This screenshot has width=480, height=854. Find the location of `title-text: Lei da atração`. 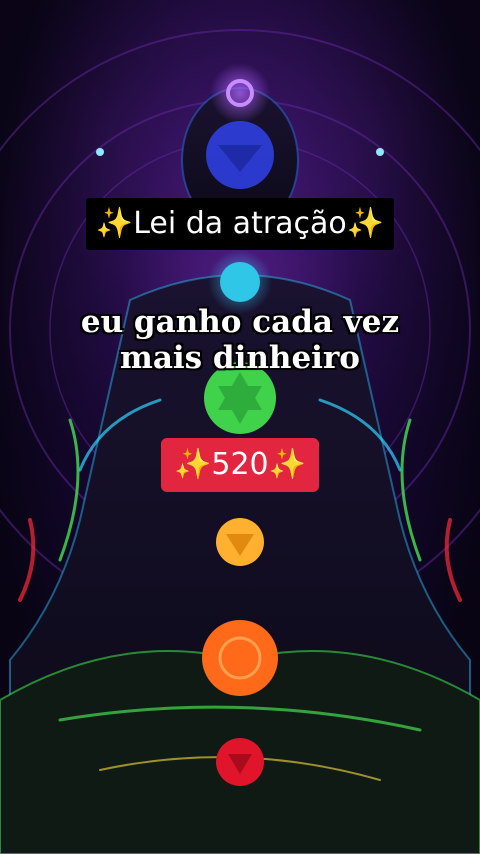

title-text: Lei da atração is located at coordinates (240, 223).